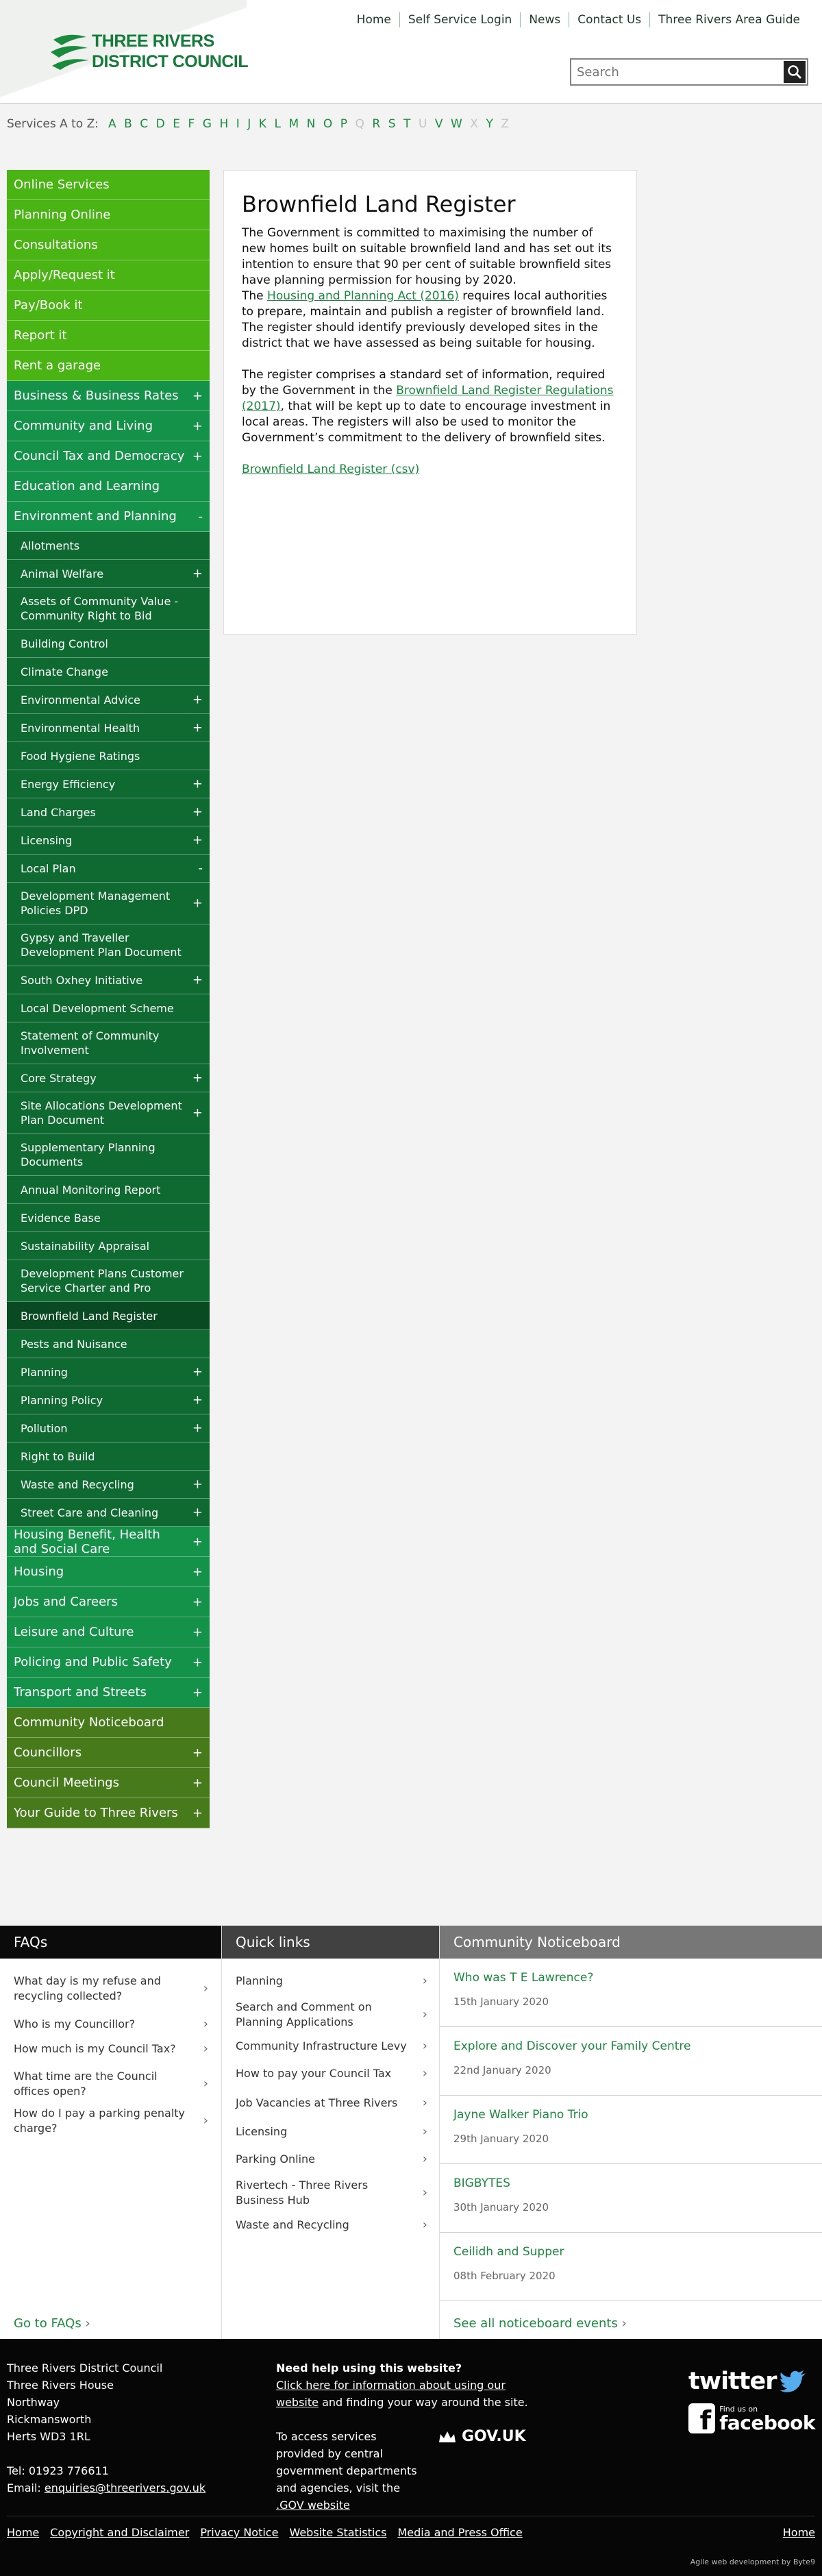 The image size is (822, 2576). I want to click on sidebar-item-business-business-rates: Business & Business Rates +, so click(109, 396).